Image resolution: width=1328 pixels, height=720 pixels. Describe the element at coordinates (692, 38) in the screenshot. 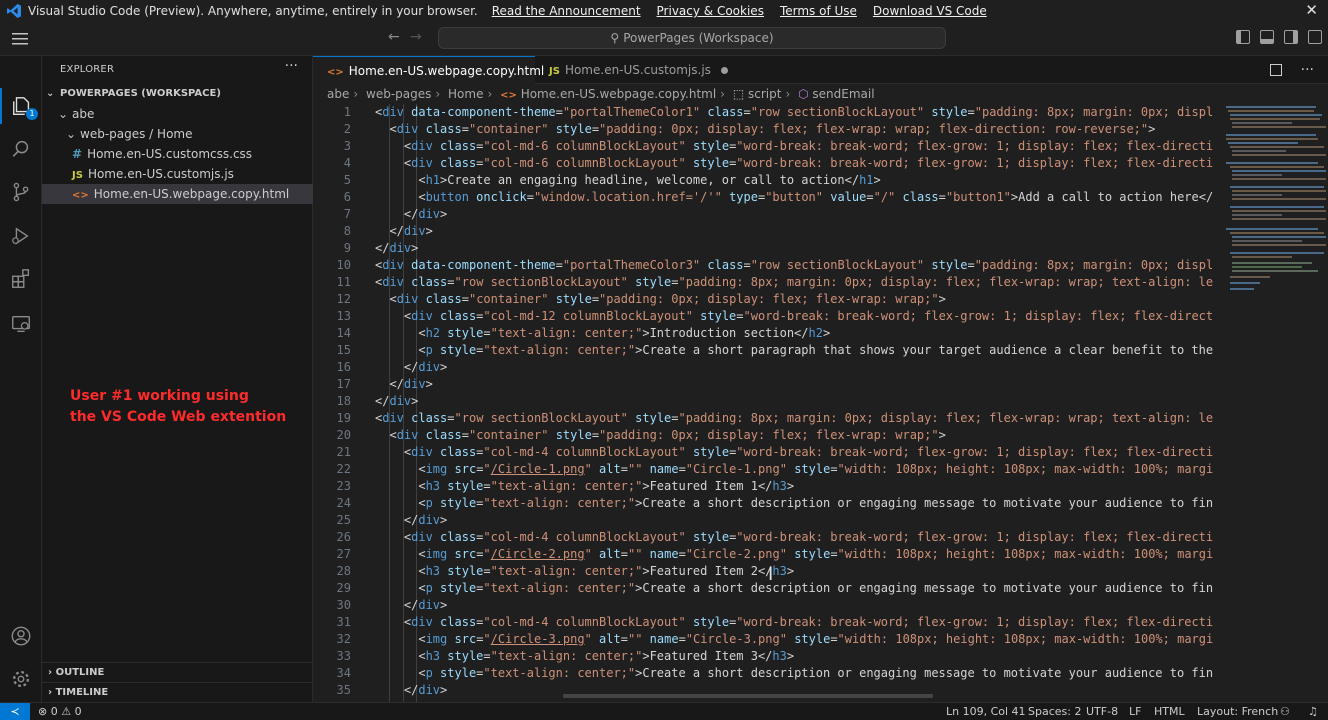

I see `command-center-search: ⚲ PowerPages (Workspace)` at that location.